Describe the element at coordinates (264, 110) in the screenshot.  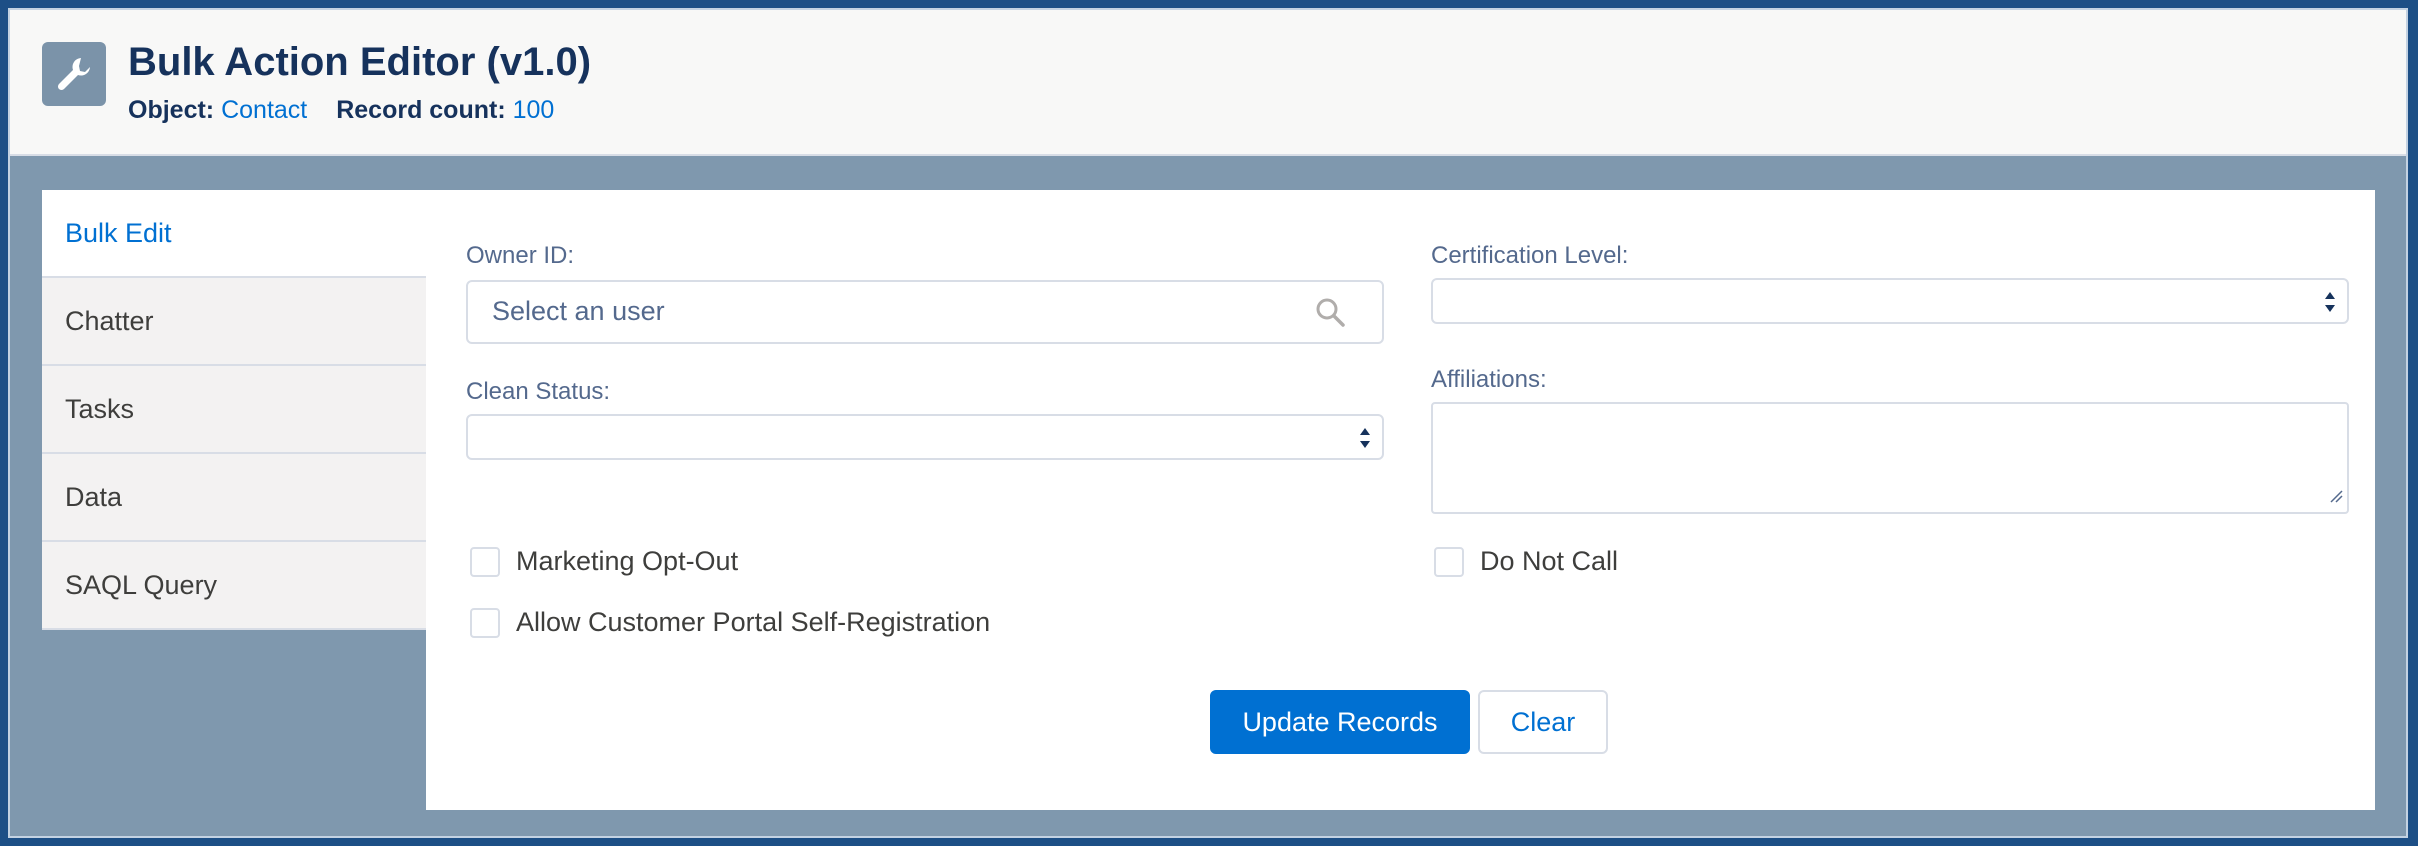
I see `object-link: Contact` at that location.